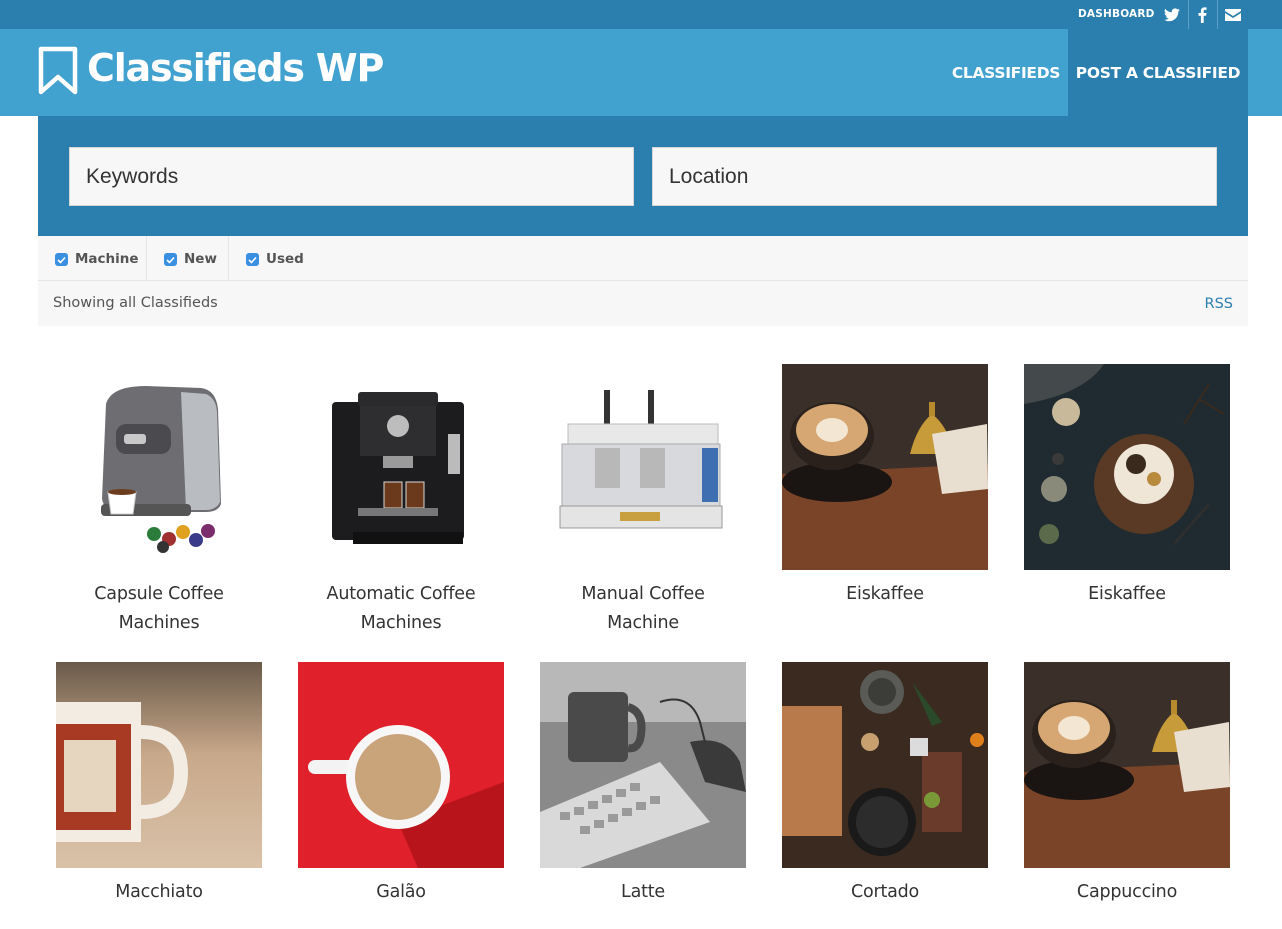  What do you see at coordinates (934, 176) in the screenshot?
I see `location-input` at bounding box center [934, 176].